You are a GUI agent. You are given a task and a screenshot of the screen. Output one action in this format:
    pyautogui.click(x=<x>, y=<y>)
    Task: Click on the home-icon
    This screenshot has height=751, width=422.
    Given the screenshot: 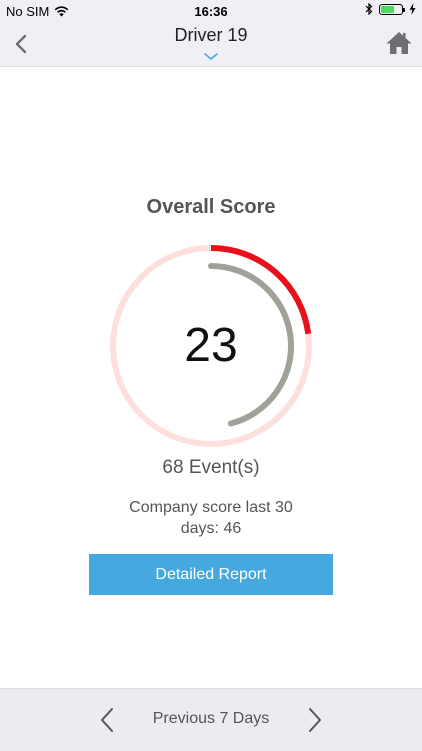 What is the action you would take?
    pyautogui.click(x=399, y=43)
    